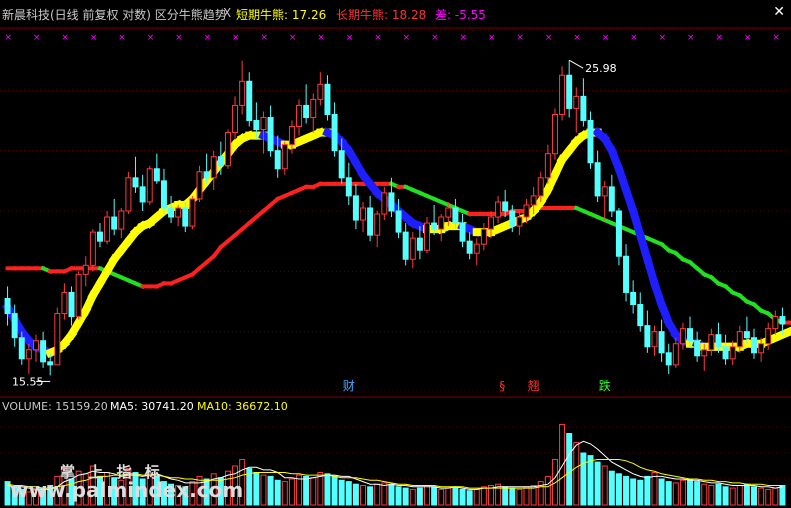 The width and height of the screenshot is (791, 508). Describe the element at coordinates (576, 64) in the screenshot. I see `high-pointer` at that location.